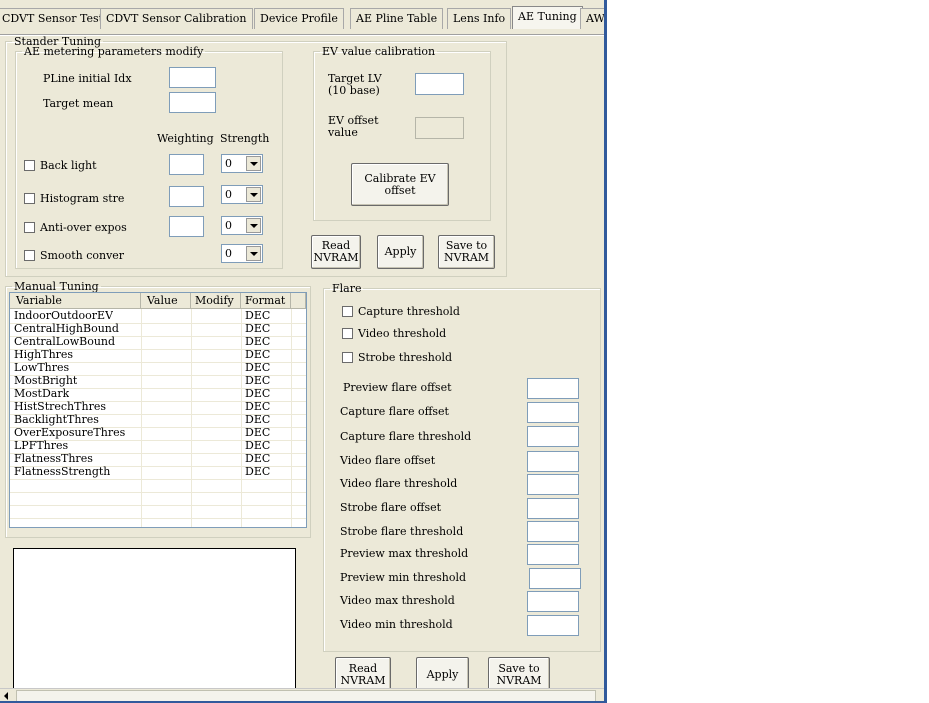 Image resolution: width=929 pixels, height=703 pixels. I want to click on video-flare-threshold-input, so click(553, 484).